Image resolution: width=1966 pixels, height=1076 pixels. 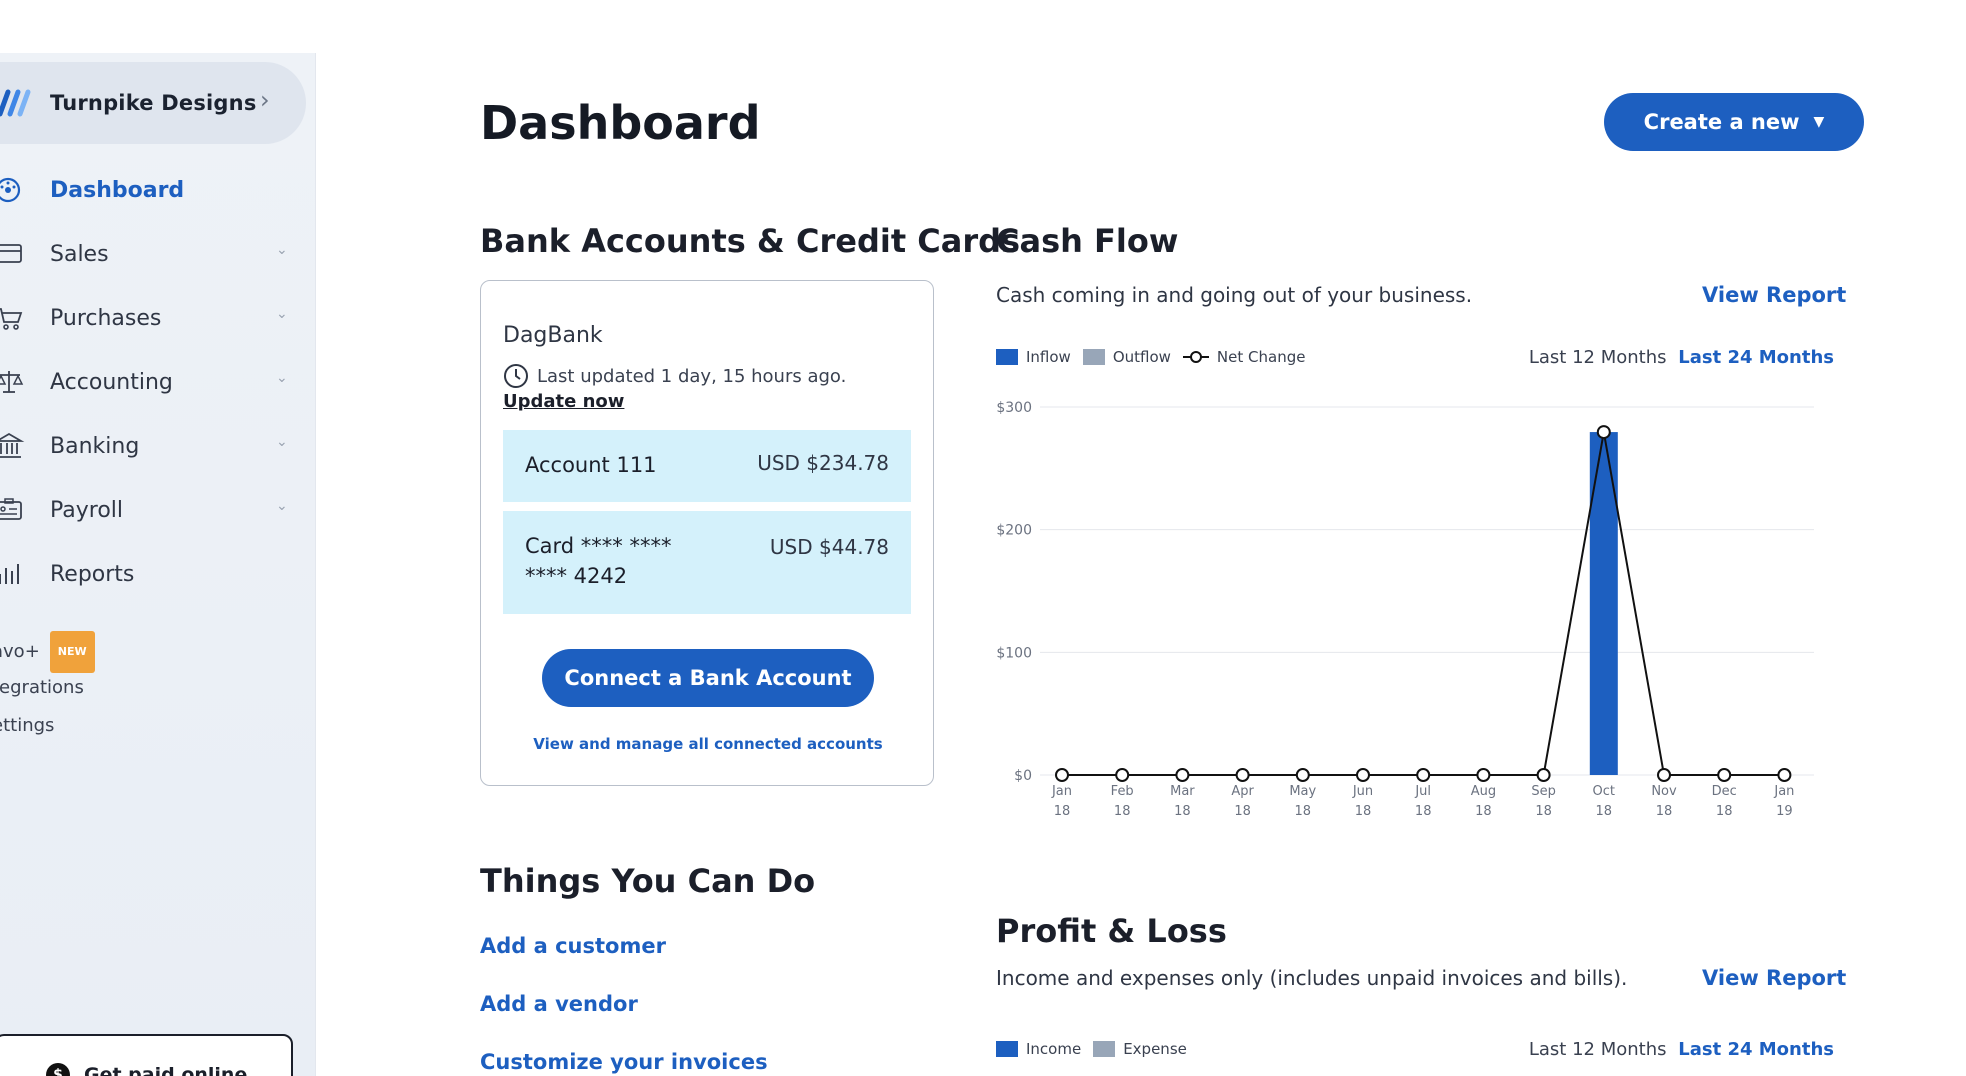 I want to click on things-you-can-do-heading: Things You Can Do, so click(x=648, y=881).